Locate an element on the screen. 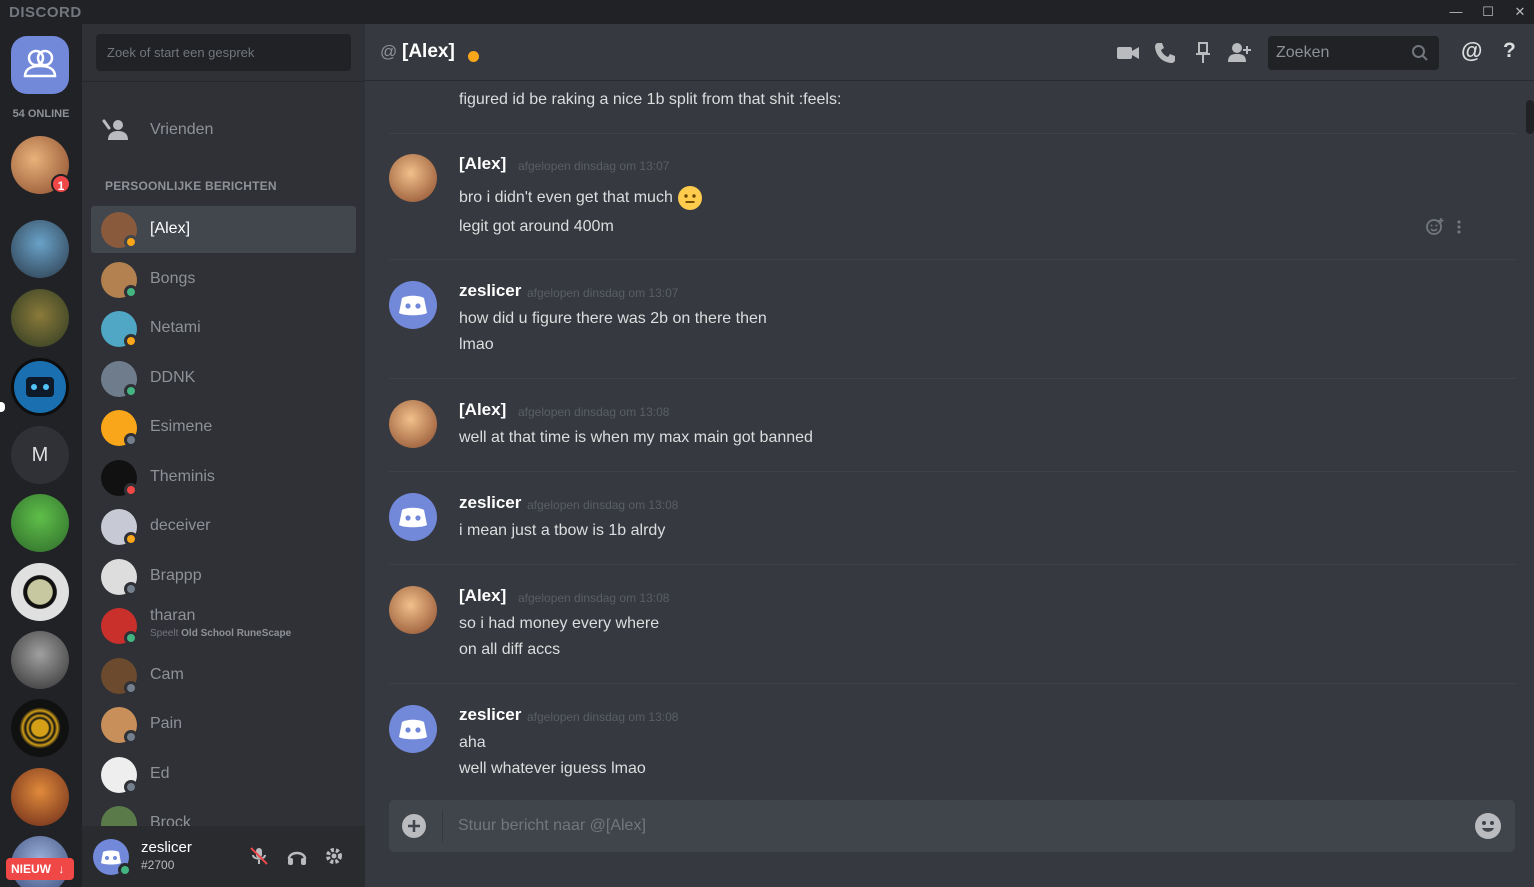 Image resolution: width=1534 pixels, height=887 pixels. mute-microphone-icon is located at coordinates (259, 856).